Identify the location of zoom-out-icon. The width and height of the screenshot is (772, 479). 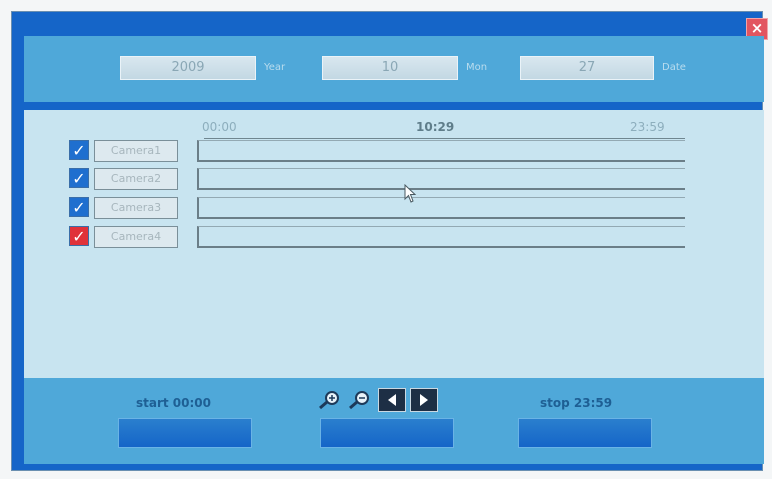
(360, 400).